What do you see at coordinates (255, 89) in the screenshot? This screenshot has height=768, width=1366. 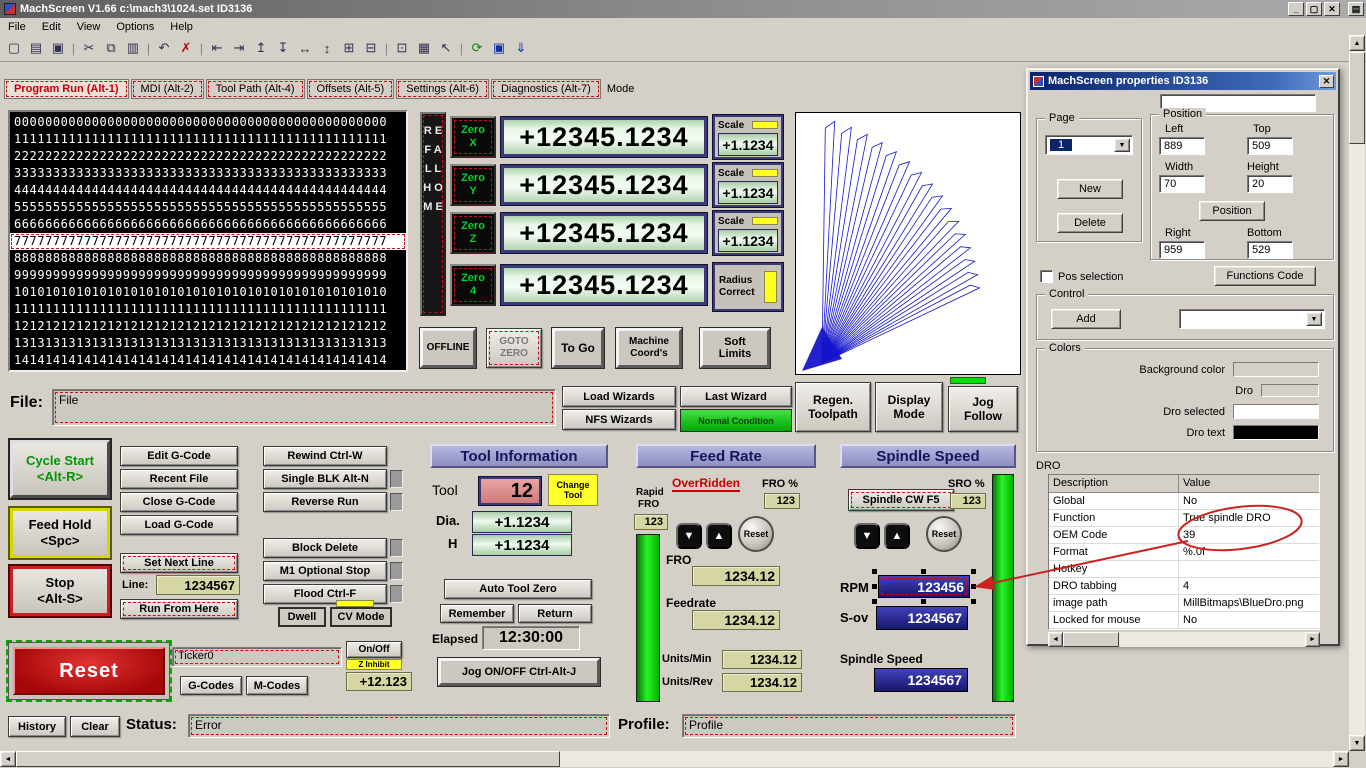 I see `tab: Tool Path (Alt-4)` at bounding box center [255, 89].